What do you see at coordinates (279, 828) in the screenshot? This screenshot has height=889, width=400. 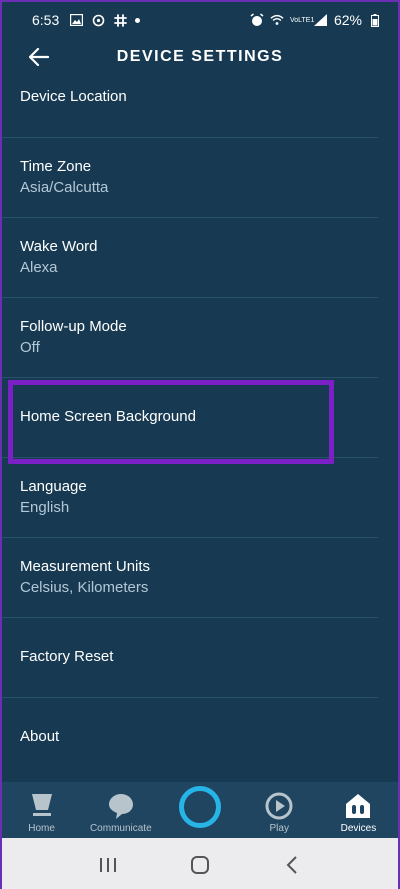 I see `nav-label: Play` at bounding box center [279, 828].